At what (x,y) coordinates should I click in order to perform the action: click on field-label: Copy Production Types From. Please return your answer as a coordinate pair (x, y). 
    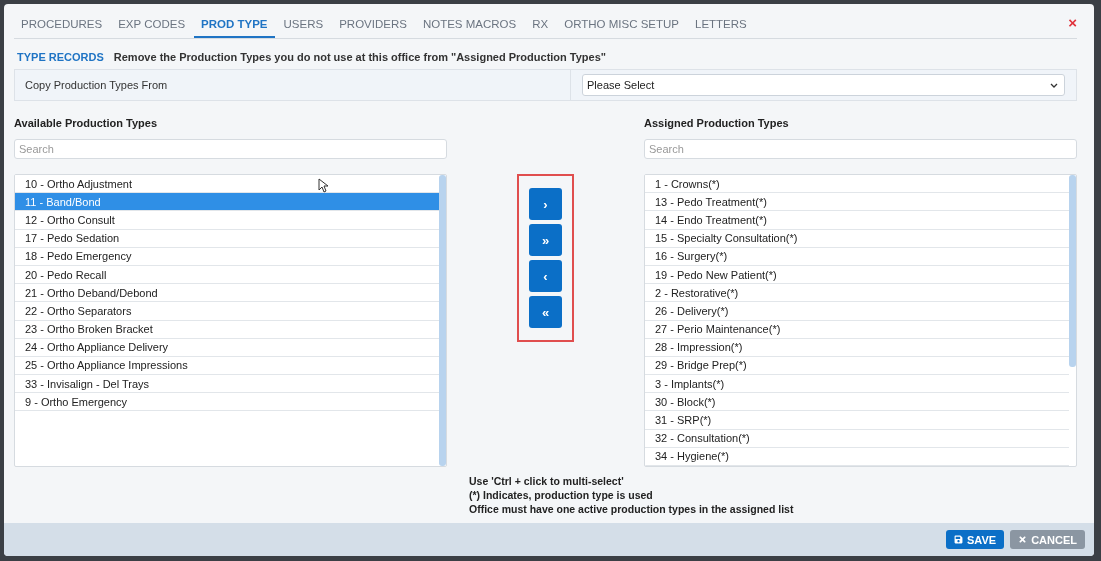
    Looking at the image, I should click on (293, 85).